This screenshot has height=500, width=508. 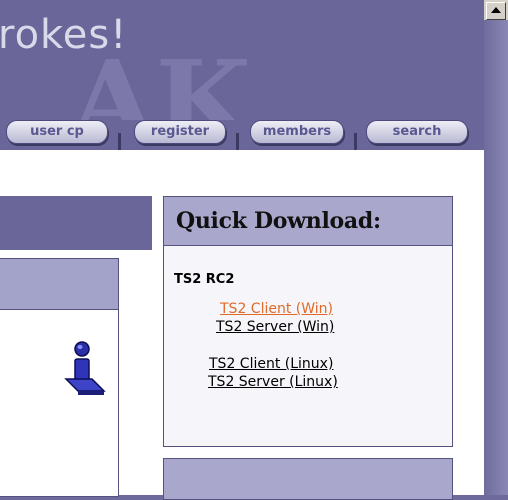 What do you see at coordinates (276, 309) in the screenshot?
I see `download-ts2-client-win-link: TS2 Client (Win)` at bounding box center [276, 309].